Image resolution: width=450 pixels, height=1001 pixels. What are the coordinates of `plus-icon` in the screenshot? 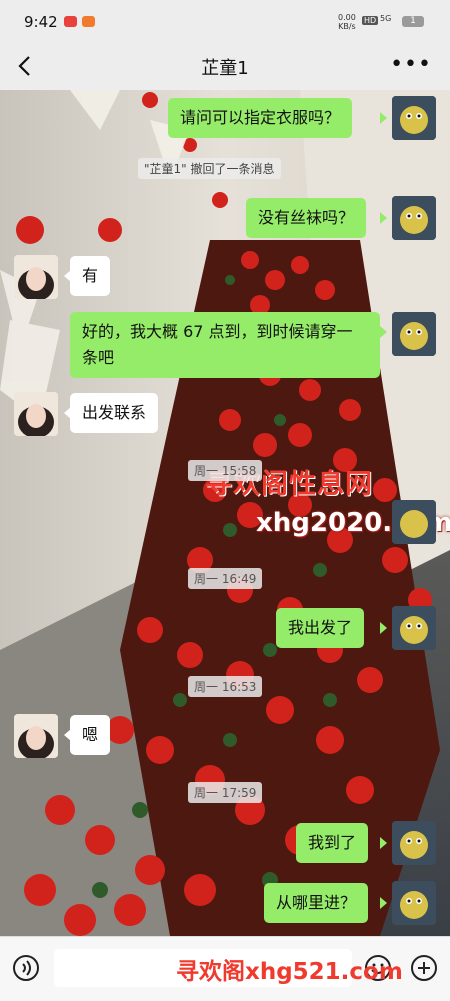 It's located at (424, 968).